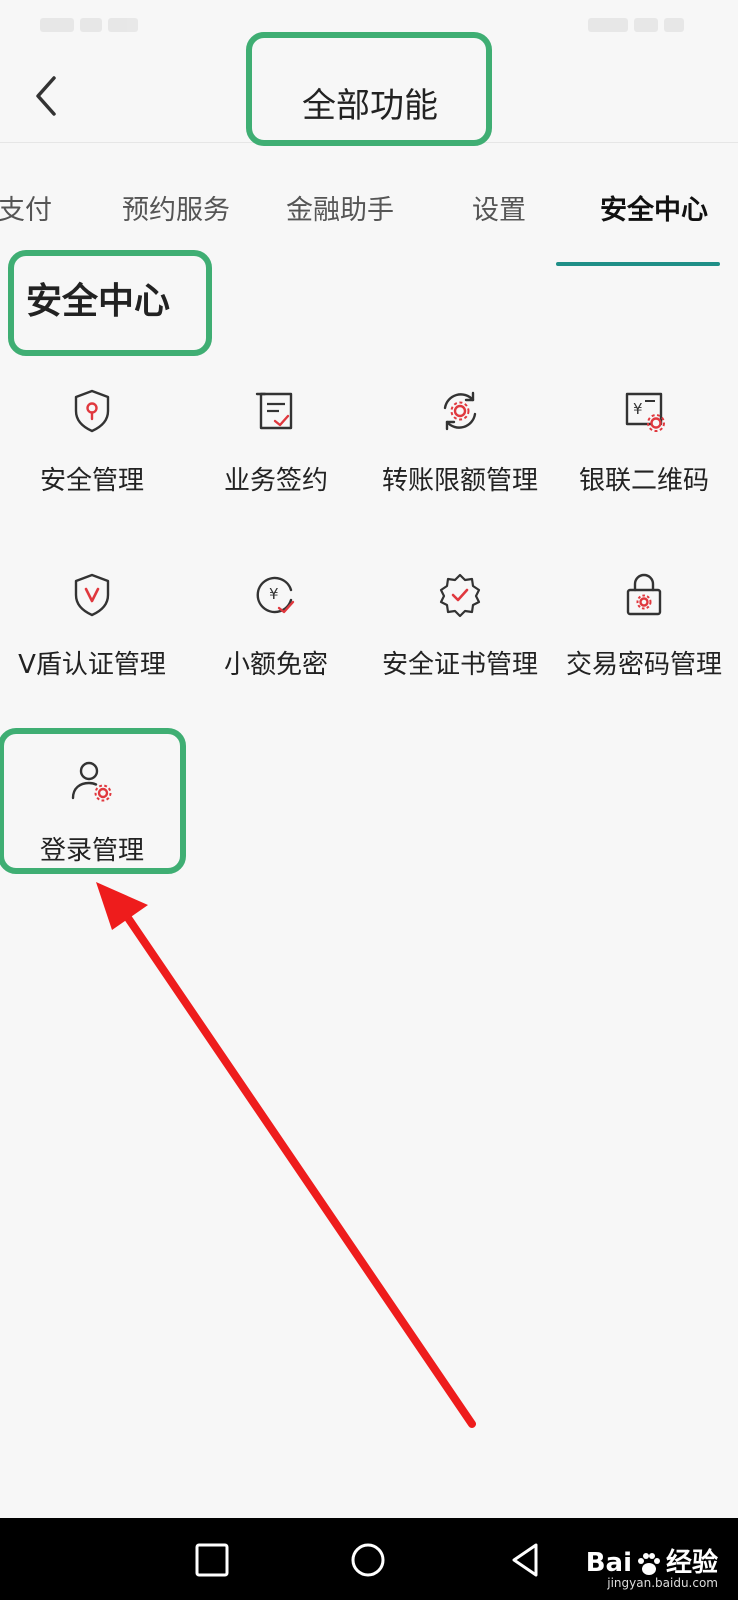  I want to click on lock-gear-icon, so click(644, 594).